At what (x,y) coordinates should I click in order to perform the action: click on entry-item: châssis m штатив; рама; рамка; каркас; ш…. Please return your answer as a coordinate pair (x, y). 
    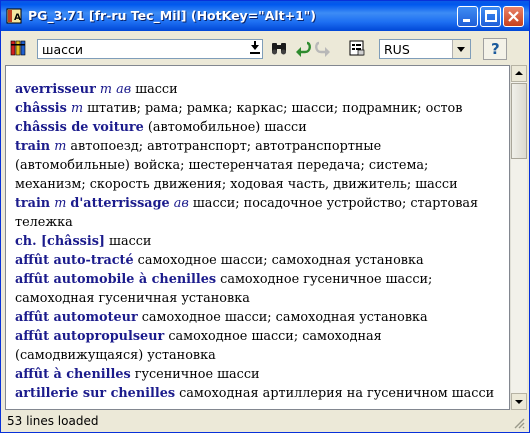
    Looking at the image, I should click on (257, 108).